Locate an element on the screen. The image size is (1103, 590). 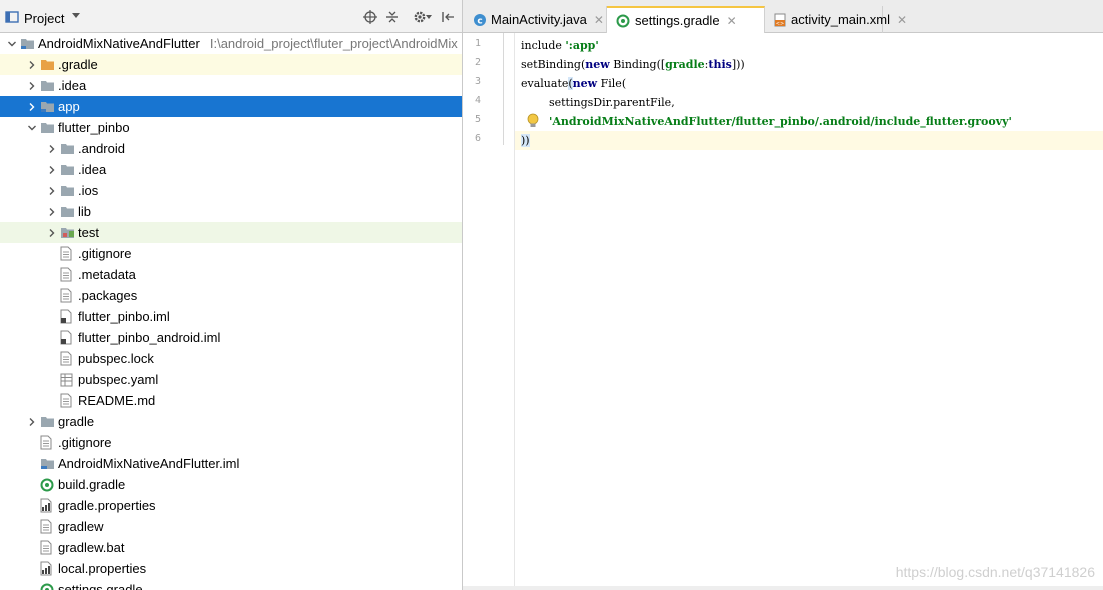
tree-row-label: .metadata is located at coordinates (107, 274).